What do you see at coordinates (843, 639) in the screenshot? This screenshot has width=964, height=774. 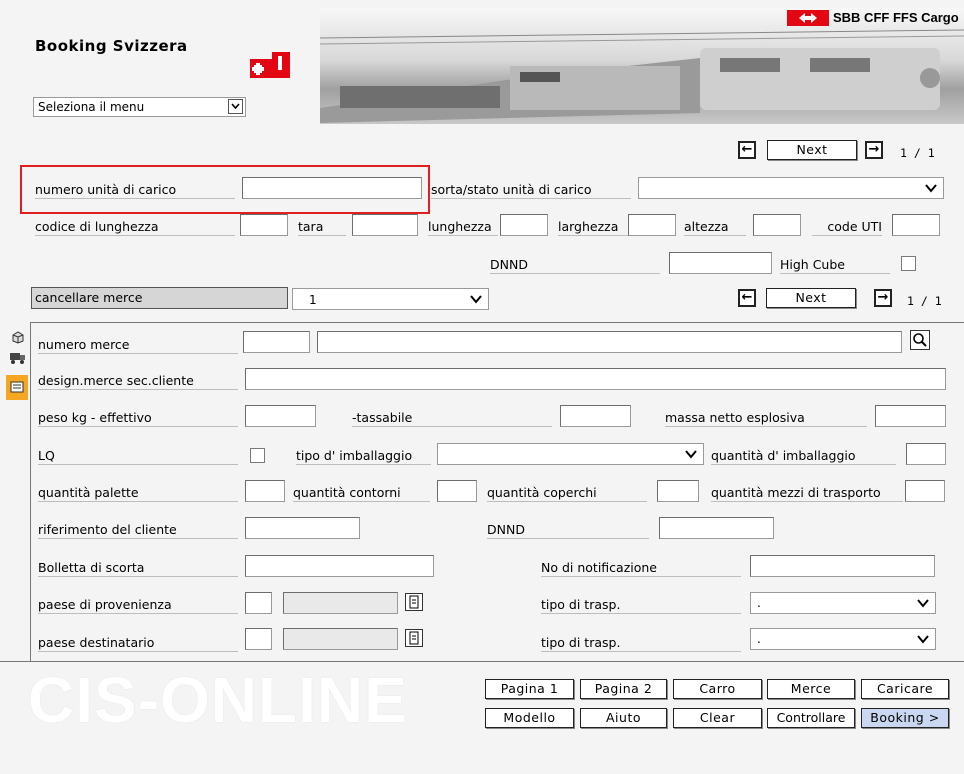 I see `tipo-trasp-2-select: .` at bounding box center [843, 639].